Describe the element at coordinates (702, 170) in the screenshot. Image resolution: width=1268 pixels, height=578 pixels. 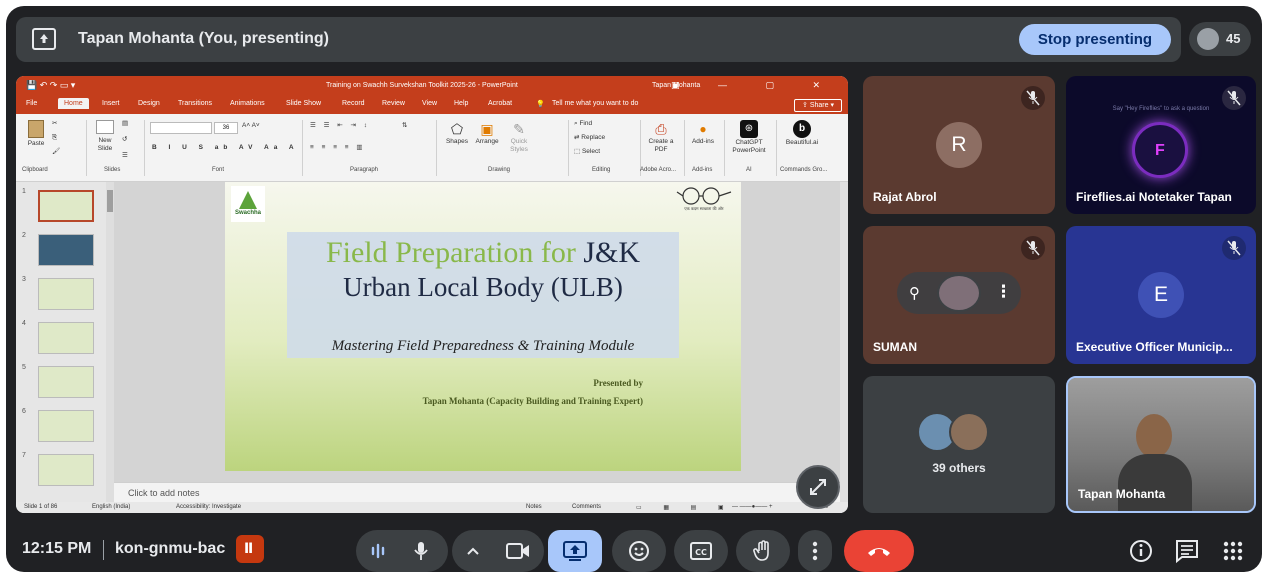
I see `group-label-add-ins: Add-ins` at that location.